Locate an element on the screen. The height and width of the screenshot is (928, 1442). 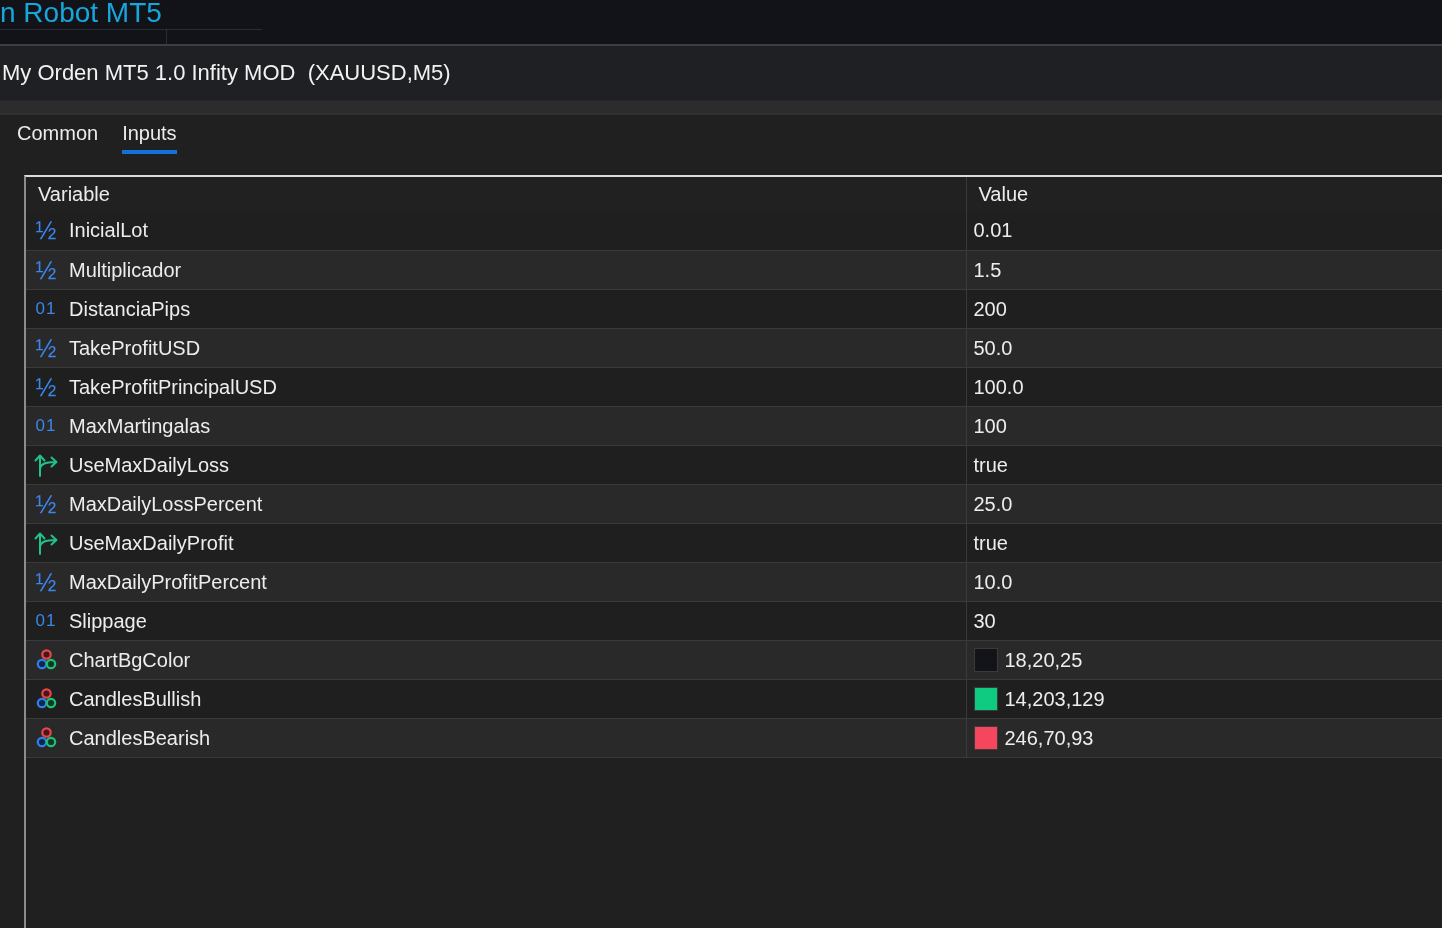
variable-name: CandlesBearish is located at coordinates (140, 737).